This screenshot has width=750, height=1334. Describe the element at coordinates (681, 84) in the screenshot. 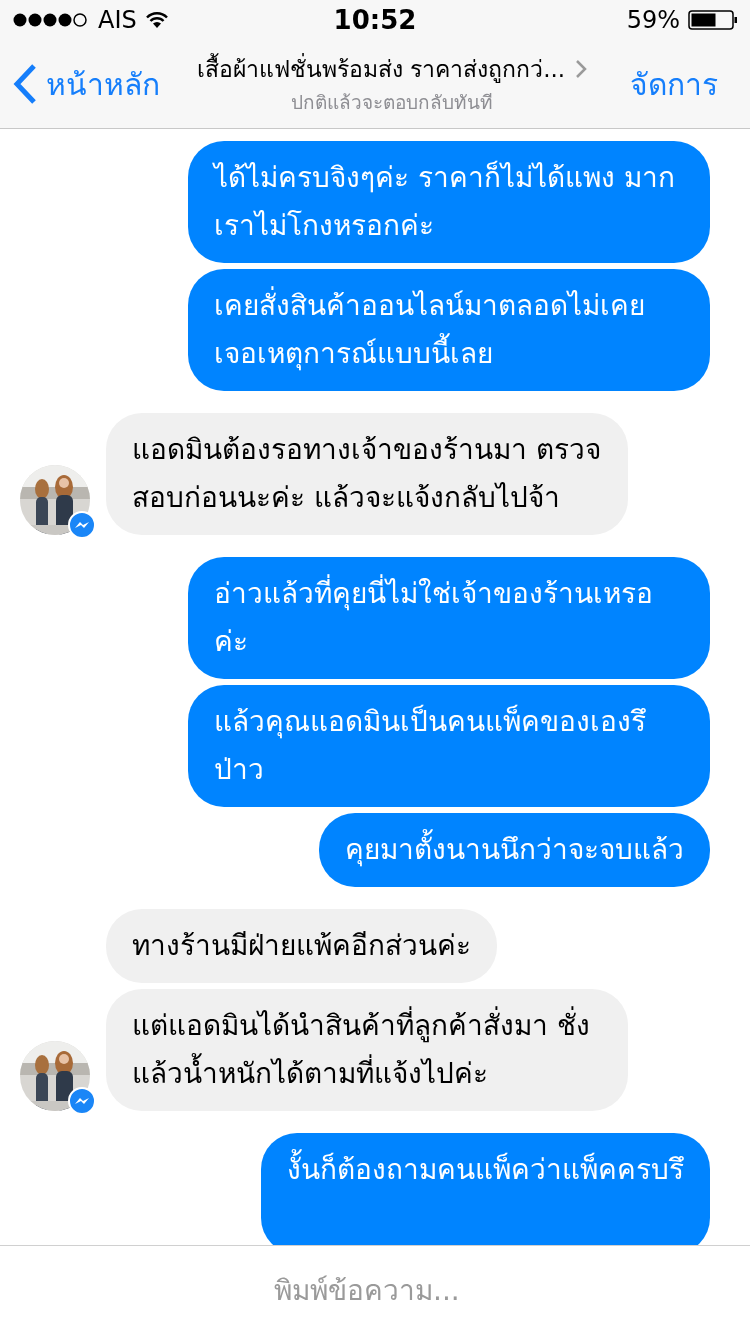

I see `manage-button: จัดการ` at that location.